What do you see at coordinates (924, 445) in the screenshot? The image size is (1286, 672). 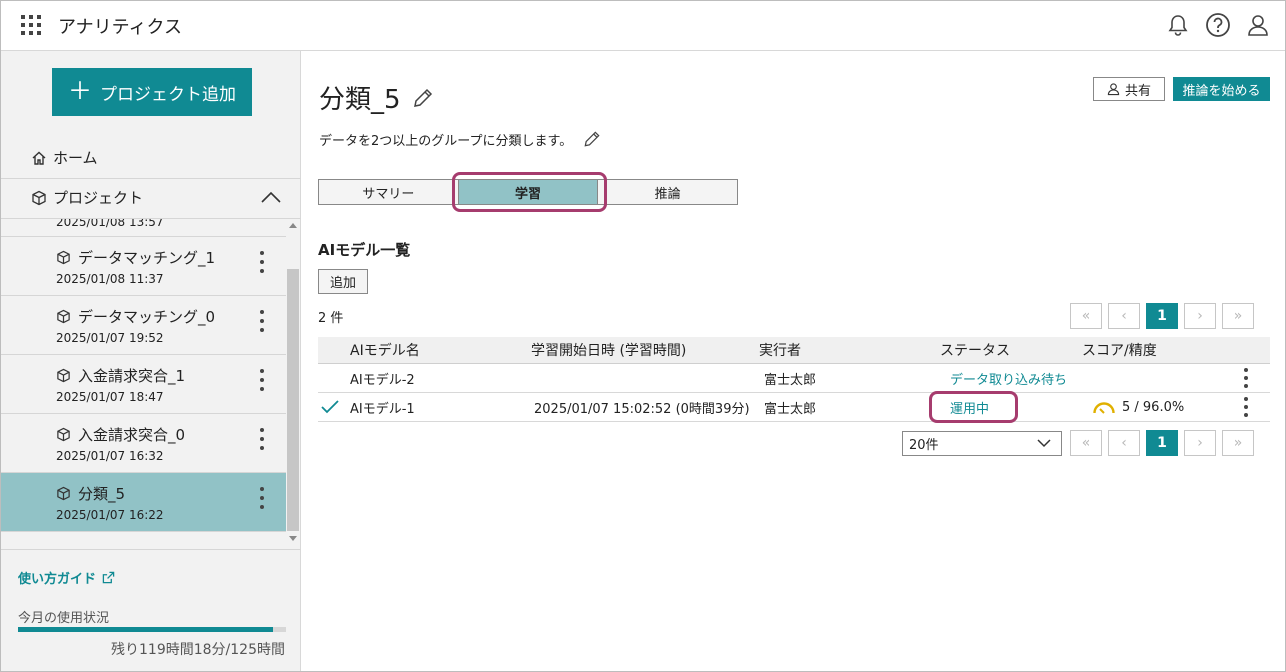 I see `per-page-value: 20件` at bounding box center [924, 445].